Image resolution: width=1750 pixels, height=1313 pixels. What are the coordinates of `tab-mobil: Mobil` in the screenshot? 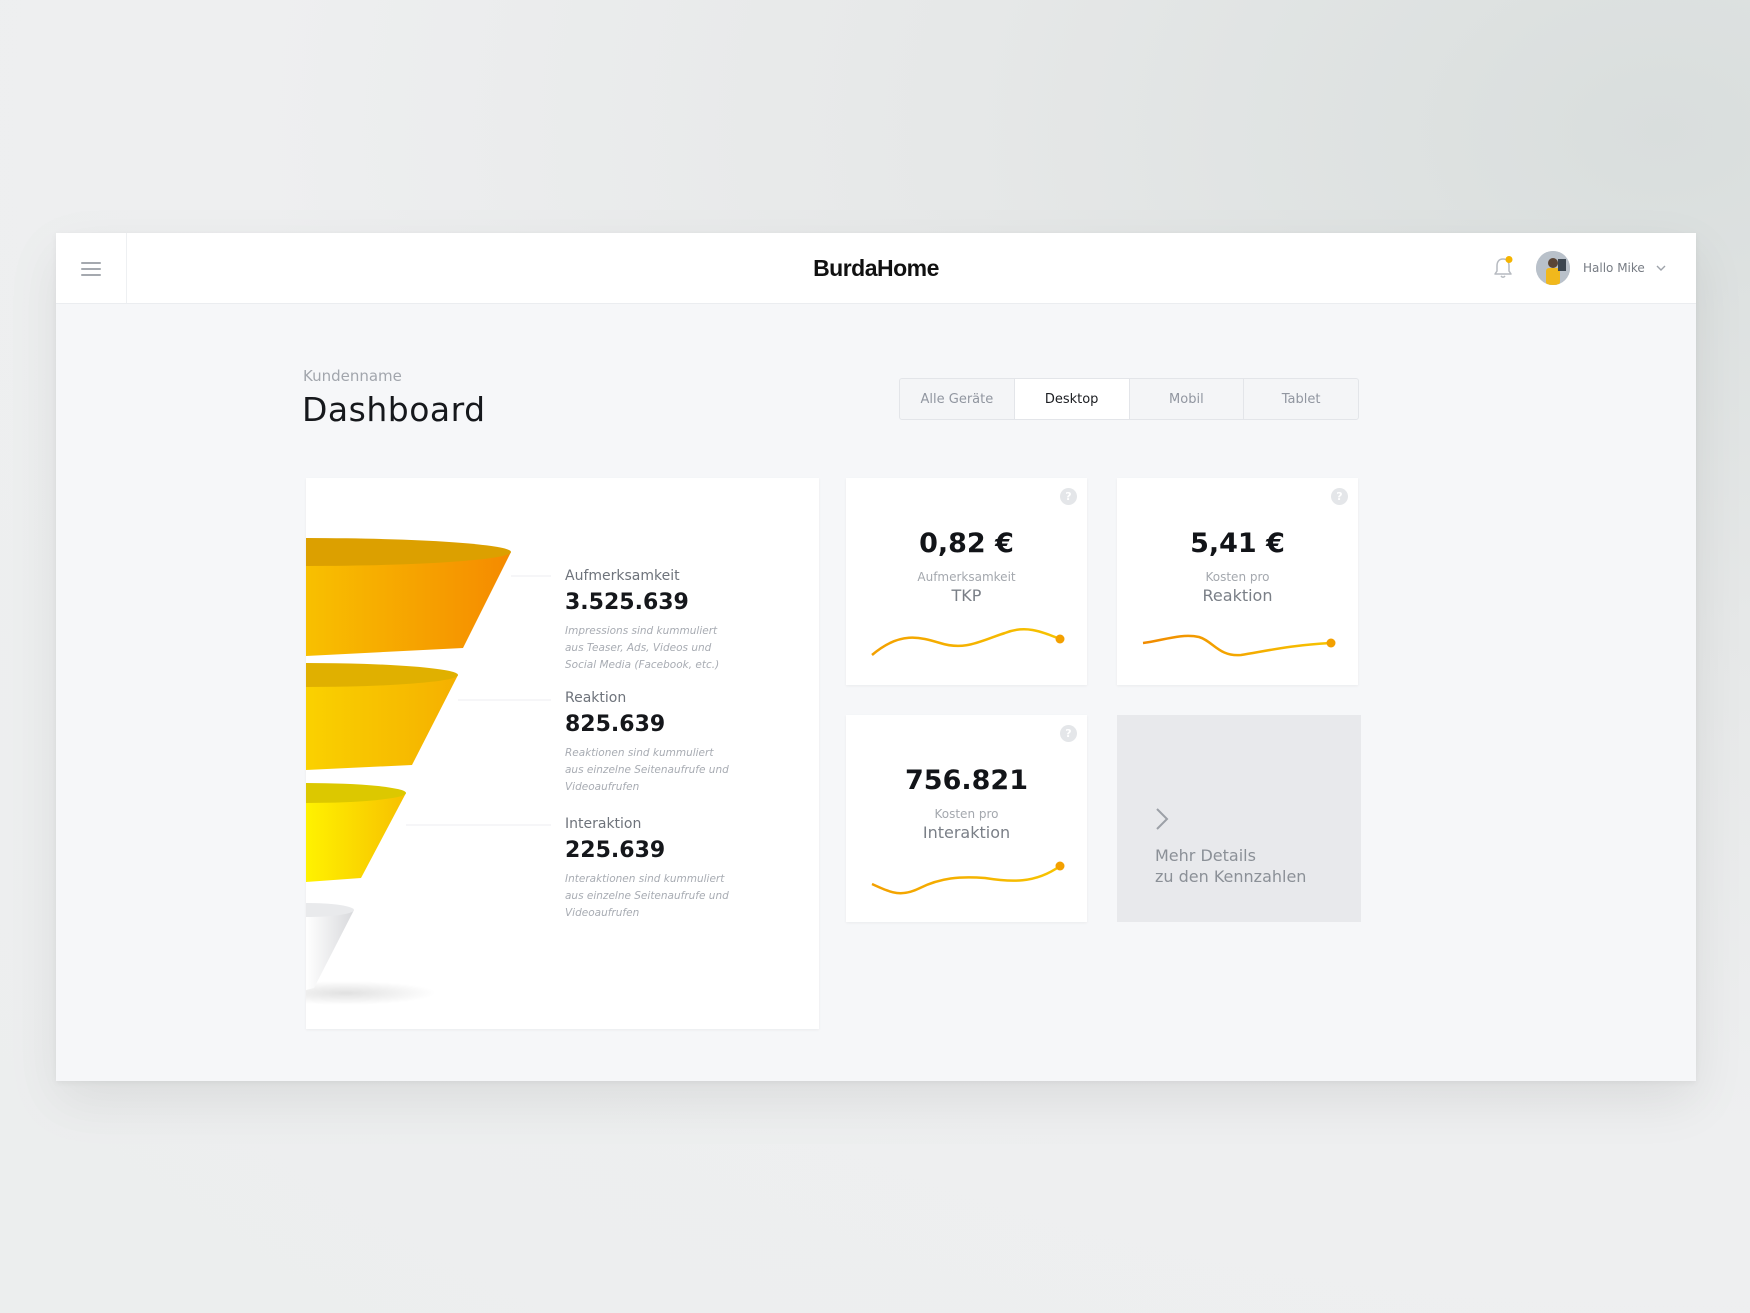 It's located at (1187, 399).